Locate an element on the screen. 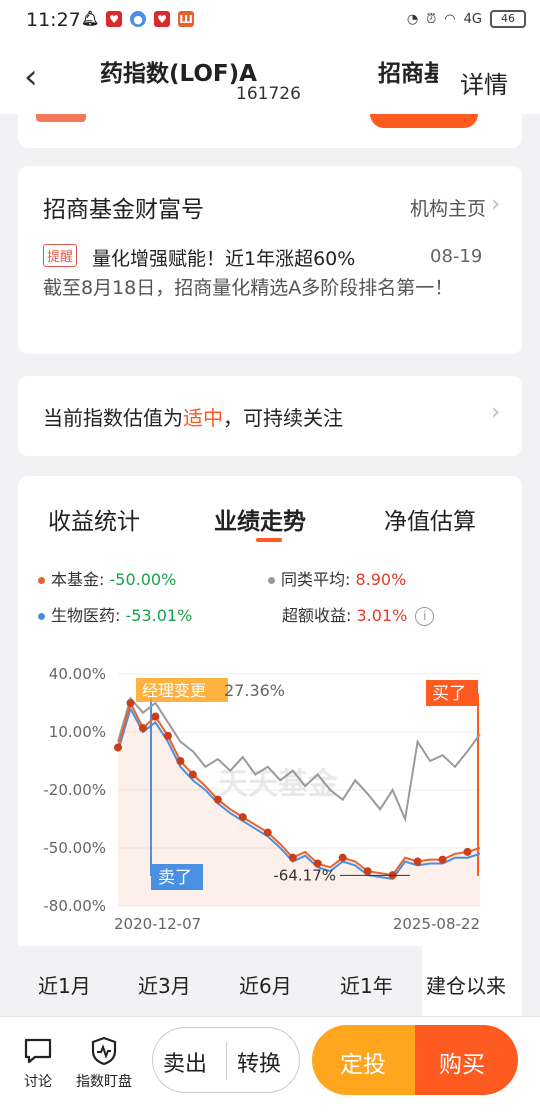 The width and height of the screenshot is (540, 1120). bell-icon: 🔔︎ is located at coordinates (90, 19).